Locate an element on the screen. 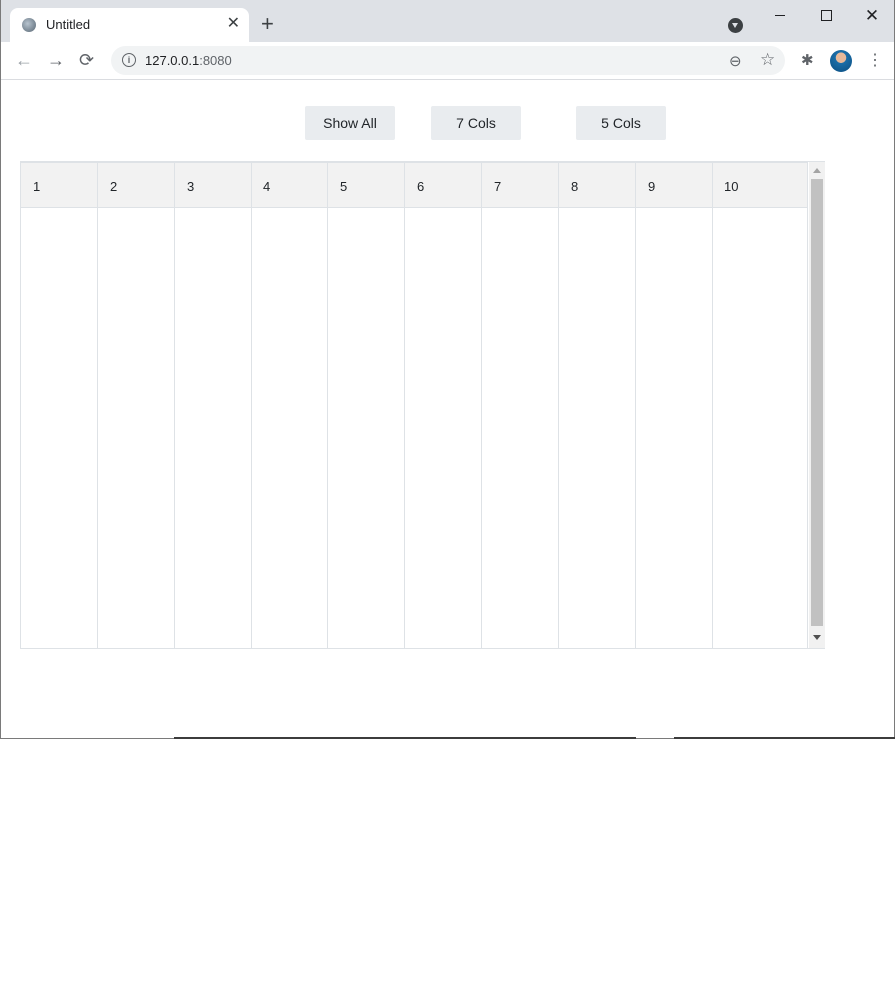  info-icon: i is located at coordinates (129, 60).